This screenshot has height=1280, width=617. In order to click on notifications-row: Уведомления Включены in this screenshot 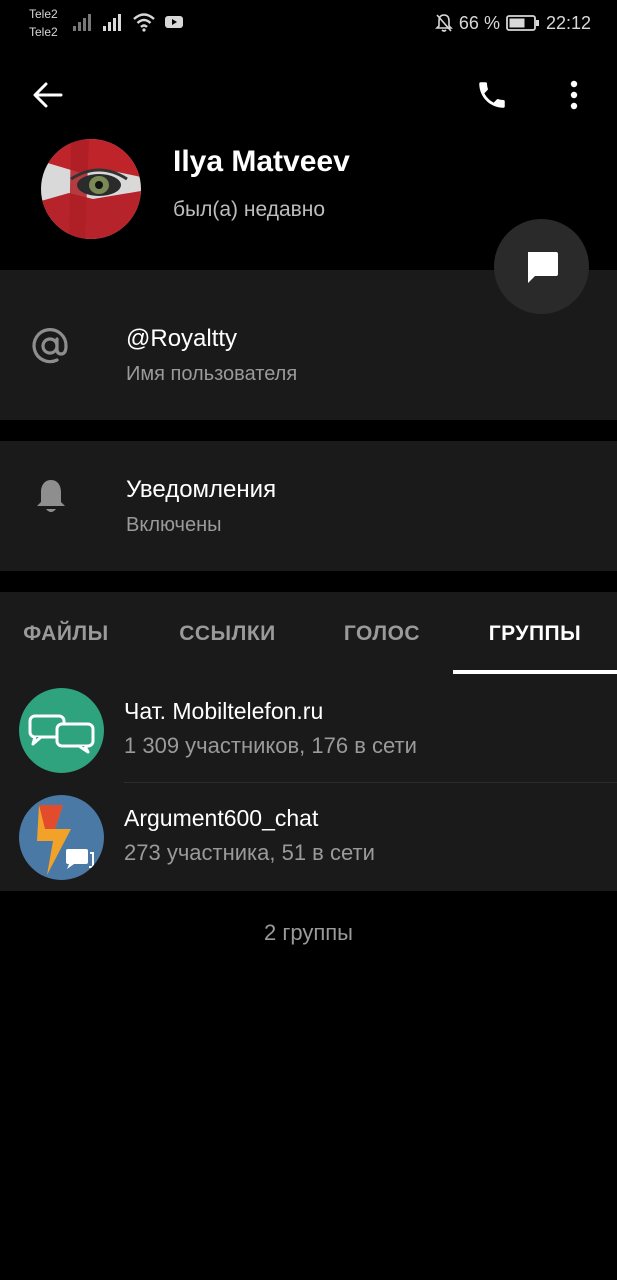, I will do `click(308, 506)`.